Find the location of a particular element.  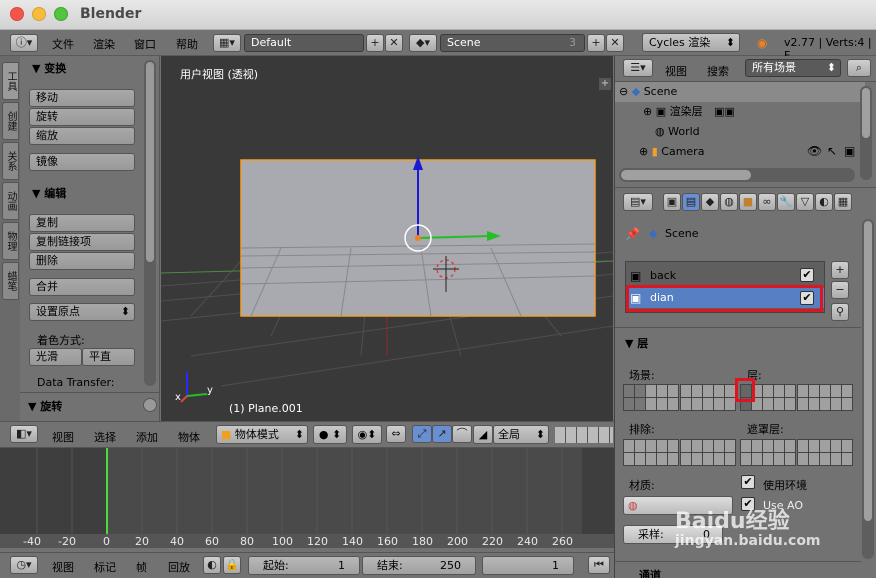

outliner-menu-view: 视图 is located at coordinates (676, 71).